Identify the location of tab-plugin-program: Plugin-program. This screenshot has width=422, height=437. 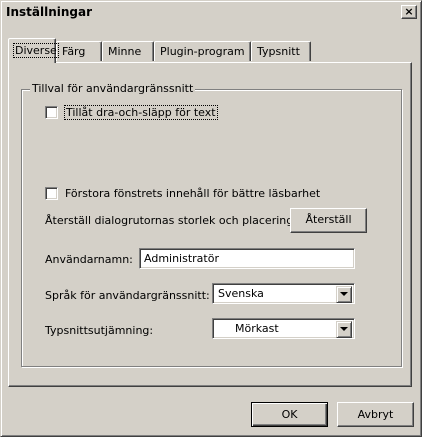
(202, 51).